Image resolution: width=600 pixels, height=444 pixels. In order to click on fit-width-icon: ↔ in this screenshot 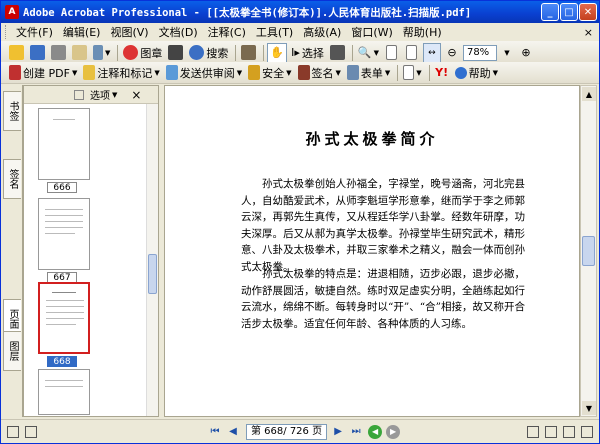, I will do `click(432, 52)`.